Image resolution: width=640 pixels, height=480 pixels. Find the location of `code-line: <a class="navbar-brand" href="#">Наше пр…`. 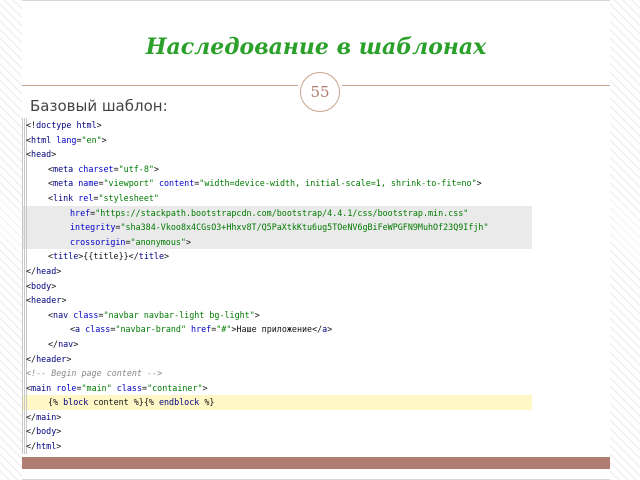

code-line: <a class="navbar-brand" href="#">Наше пр… is located at coordinates (277, 329).